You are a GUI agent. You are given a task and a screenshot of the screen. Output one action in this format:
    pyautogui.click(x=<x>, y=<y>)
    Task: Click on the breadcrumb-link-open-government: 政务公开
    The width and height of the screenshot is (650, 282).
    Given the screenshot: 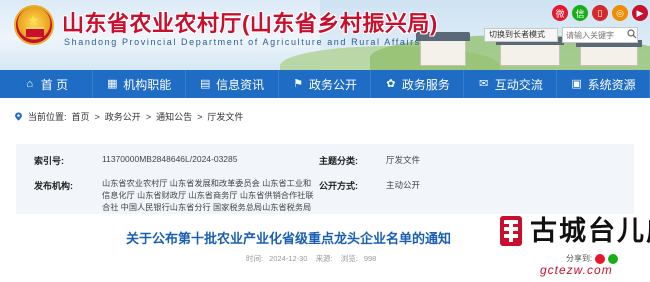 What is the action you would take?
    pyautogui.click(x=123, y=116)
    